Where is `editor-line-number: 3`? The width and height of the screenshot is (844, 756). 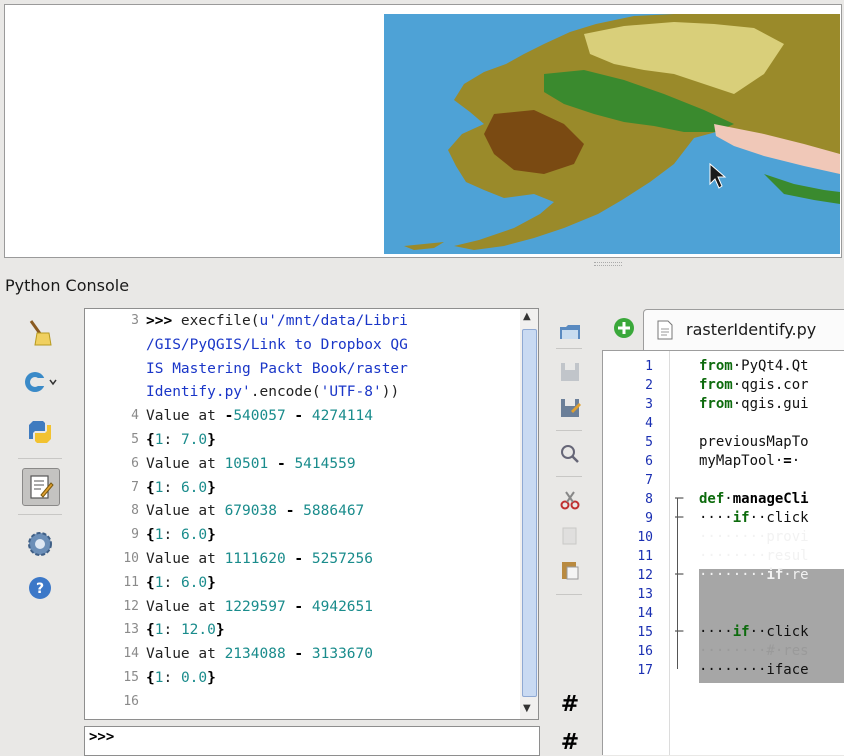
editor-line-number: 3 is located at coordinates (649, 404).